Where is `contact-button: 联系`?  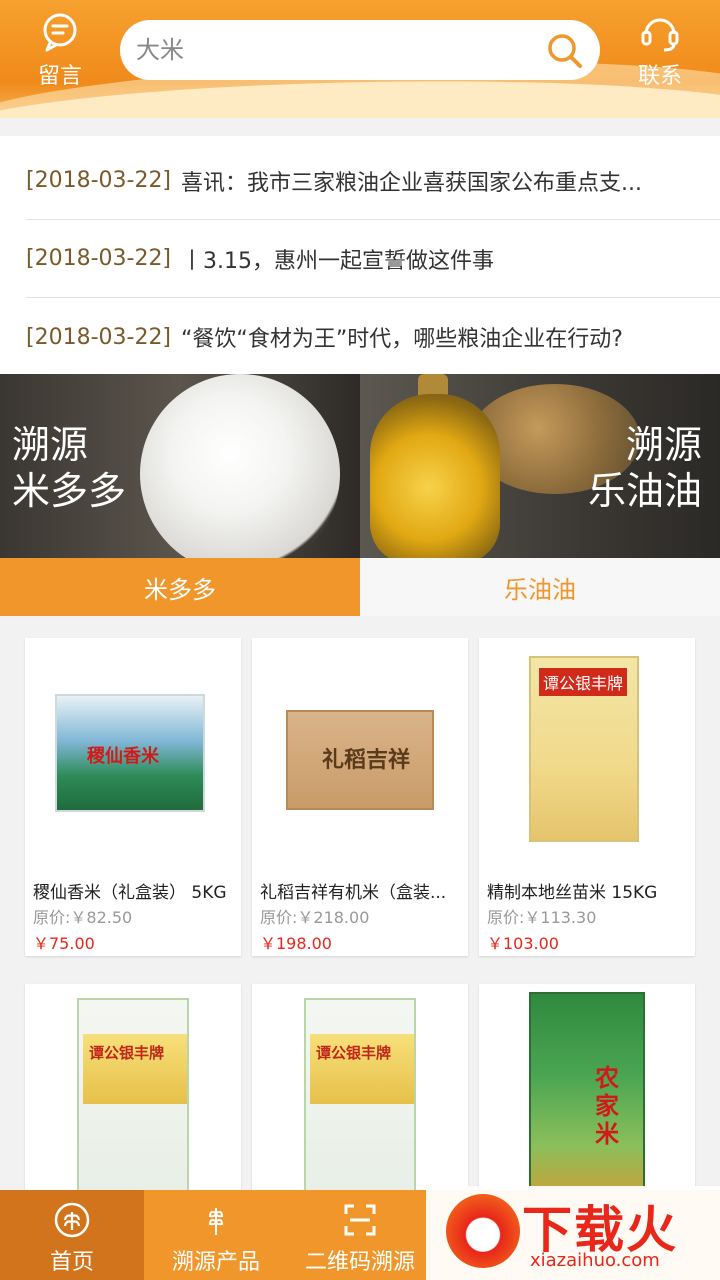
contact-button: 联系 is located at coordinates (660, 50).